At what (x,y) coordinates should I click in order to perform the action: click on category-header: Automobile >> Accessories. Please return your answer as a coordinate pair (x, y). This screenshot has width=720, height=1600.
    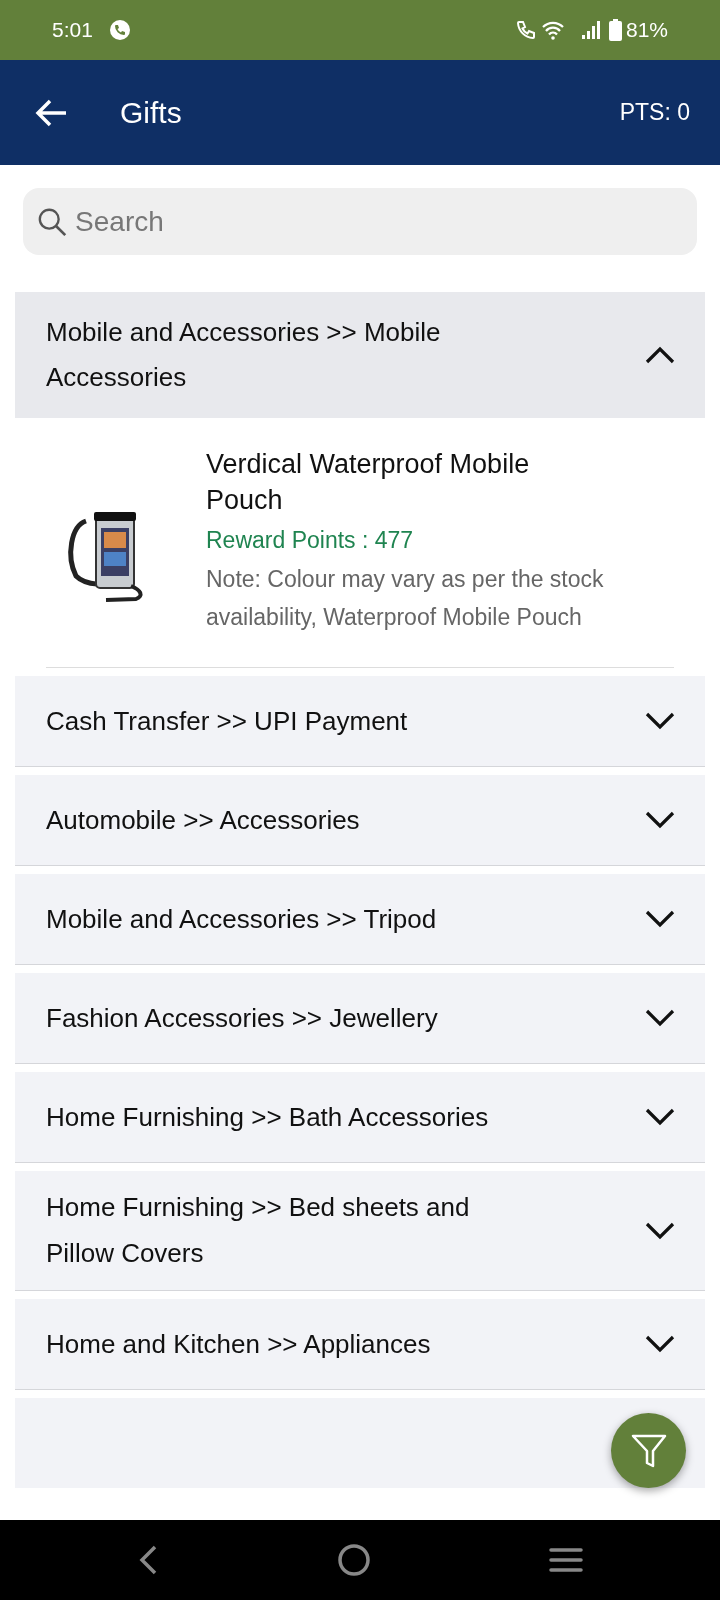
    Looking at the image, I should click on (360, 820).